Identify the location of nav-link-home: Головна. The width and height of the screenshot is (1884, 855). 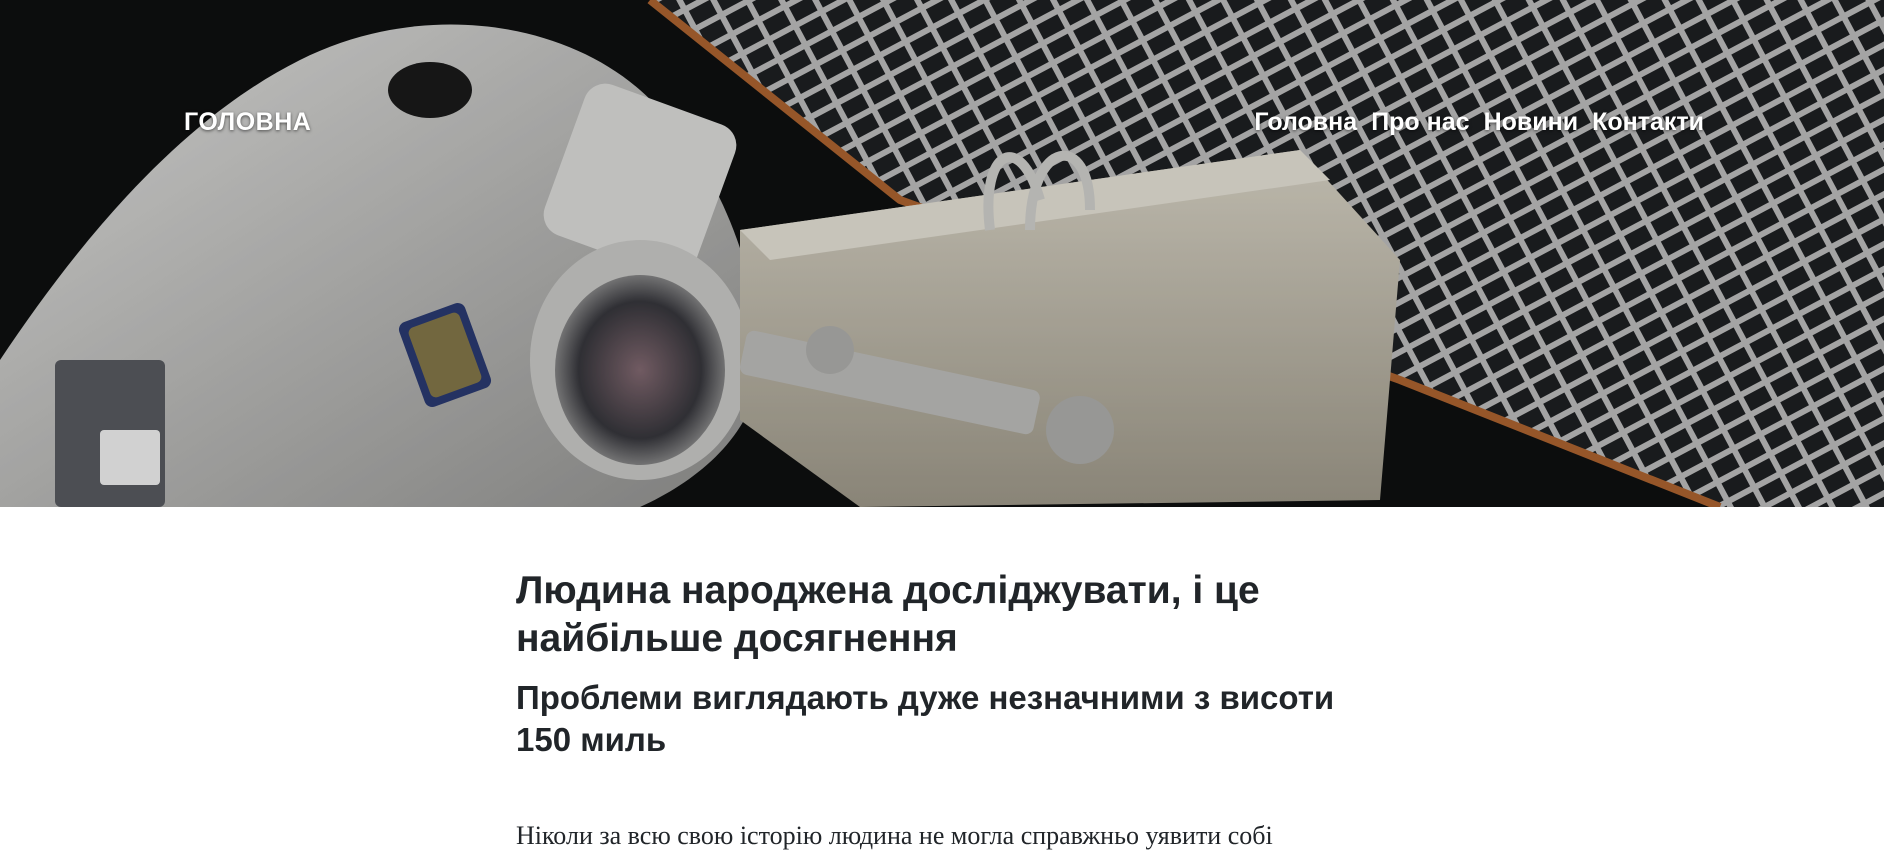
(1305, 122).